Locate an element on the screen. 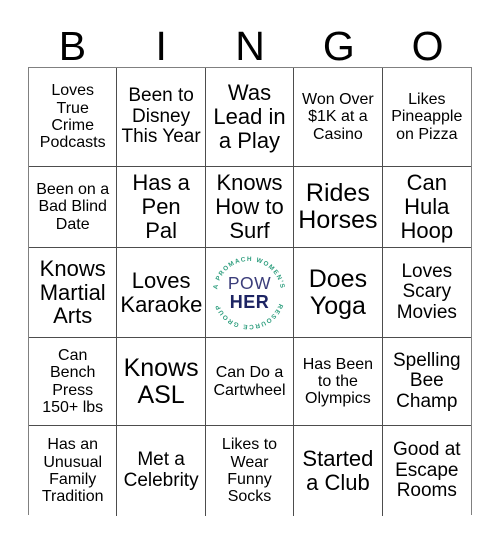 The height and width of the screenshot is (544, 500). bingo-cell-text: Can Hula Hoop is located at coordinates (427, 206).